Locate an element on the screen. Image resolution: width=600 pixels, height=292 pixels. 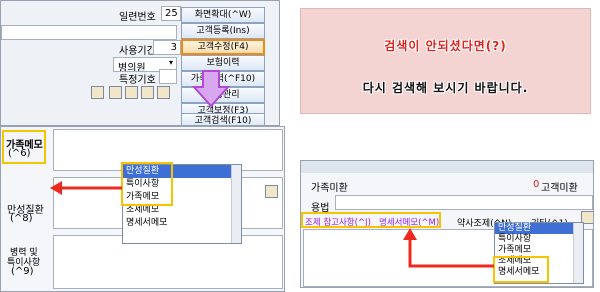
referral-count: 0 is located at coordinates (536, 184).